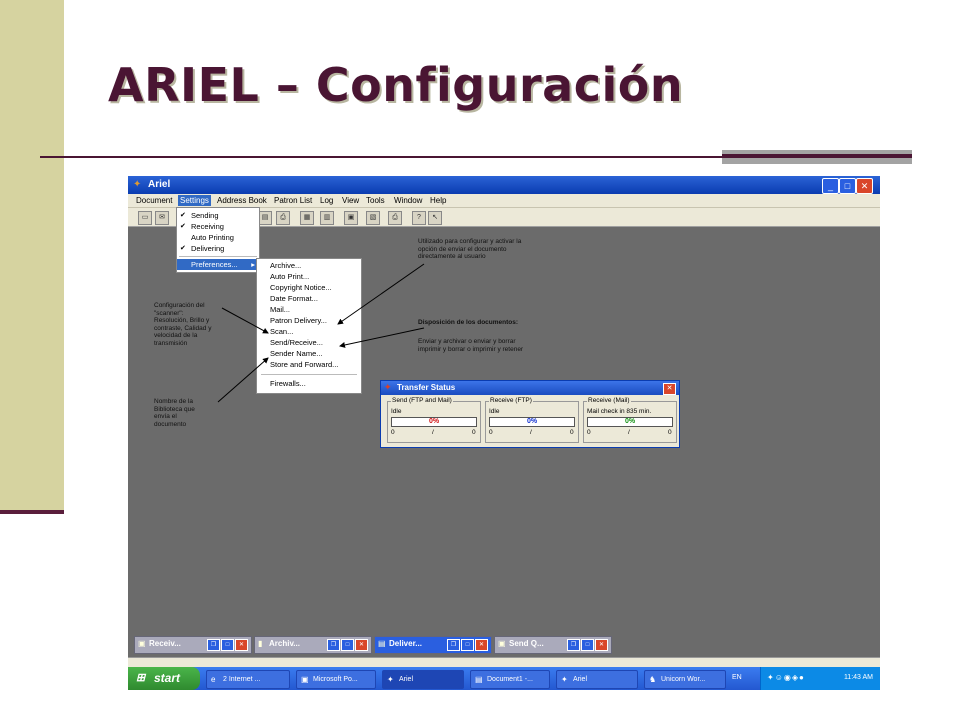 The height and width of the screenshot is (720, 960). What do you see at coordinates (193, 645) in the screenshot?
I see `mdi-receive-window: ▣ Receiv... ❐ □ ✕` at bounding box center [193, 645].